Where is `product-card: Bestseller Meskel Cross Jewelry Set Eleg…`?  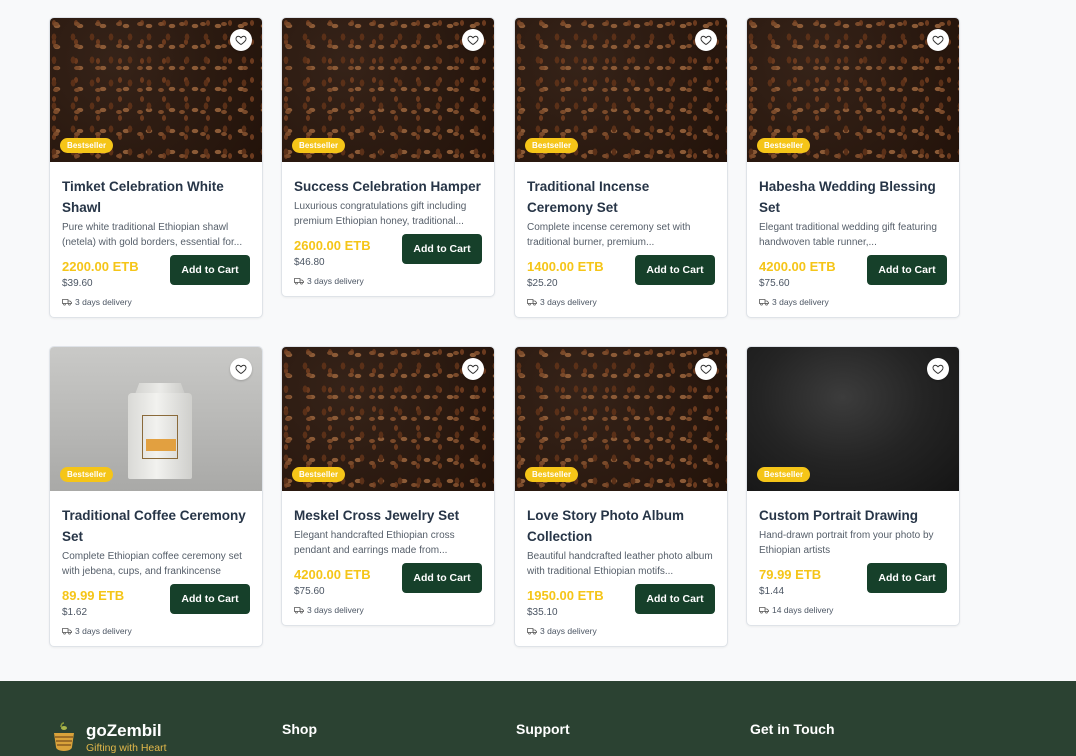
product-card: Bestseller Meskel Cross Jewelry Set Eleg… is located at coordinates (388, 486).